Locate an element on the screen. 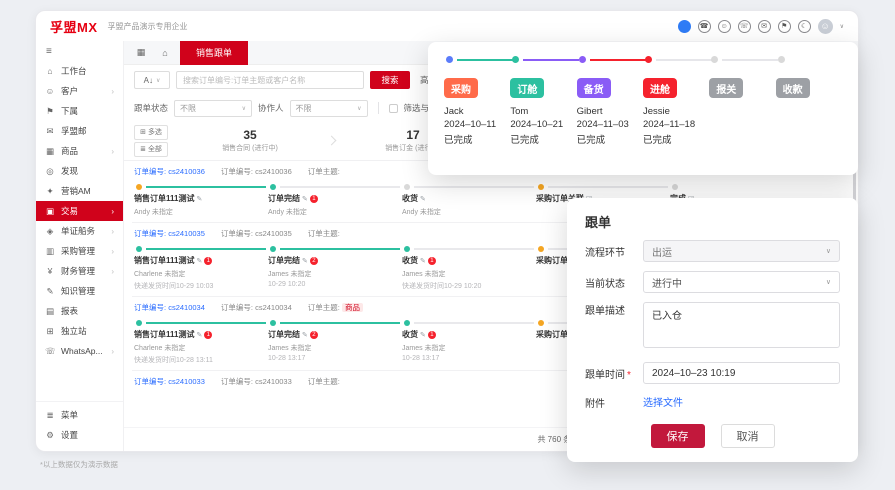 The image size is (895, 490). sidebar-item-discover: ◎ 发现 is located at coordinates (79, 171).